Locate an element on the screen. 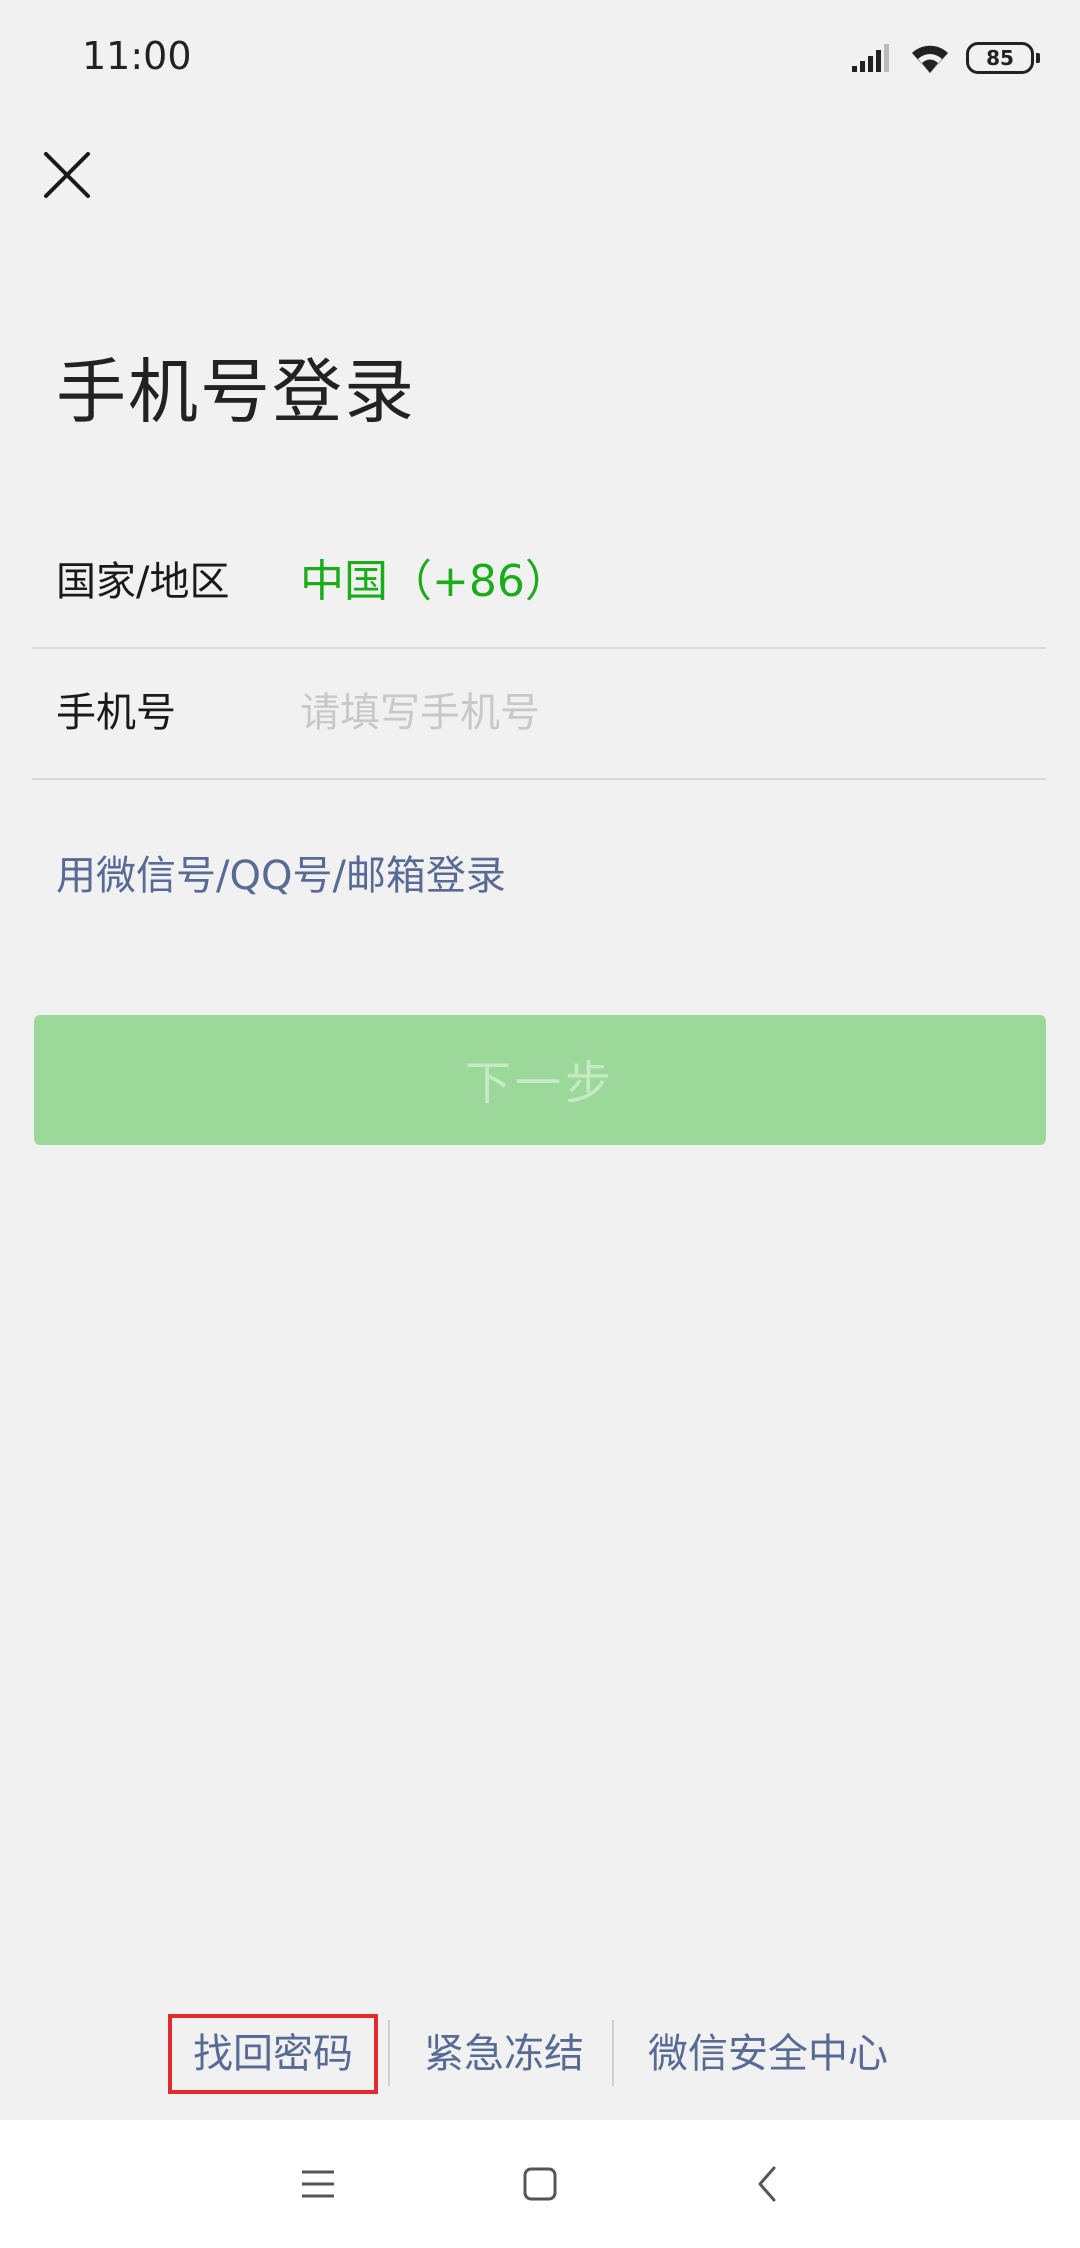 Image resolution: width=1080 pixels, height=2248 pixels. phone-label: 手机号 is located at coordinates (116, 713).